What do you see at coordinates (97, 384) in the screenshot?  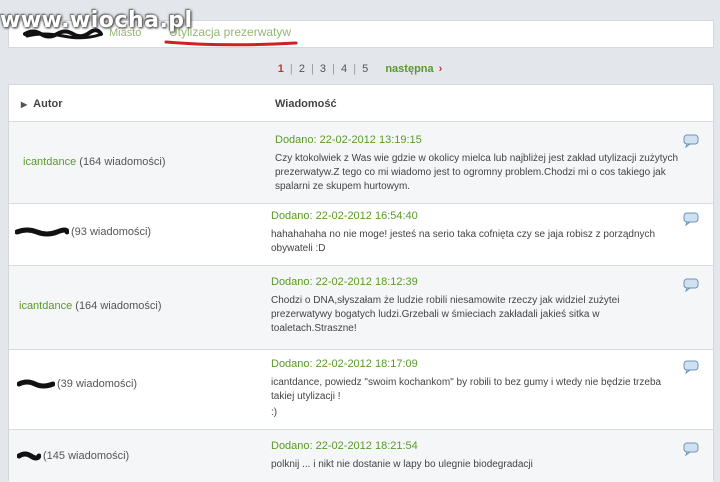 I see `author-post-count: (39 wiadomości)` at bounding box center [97, 384].